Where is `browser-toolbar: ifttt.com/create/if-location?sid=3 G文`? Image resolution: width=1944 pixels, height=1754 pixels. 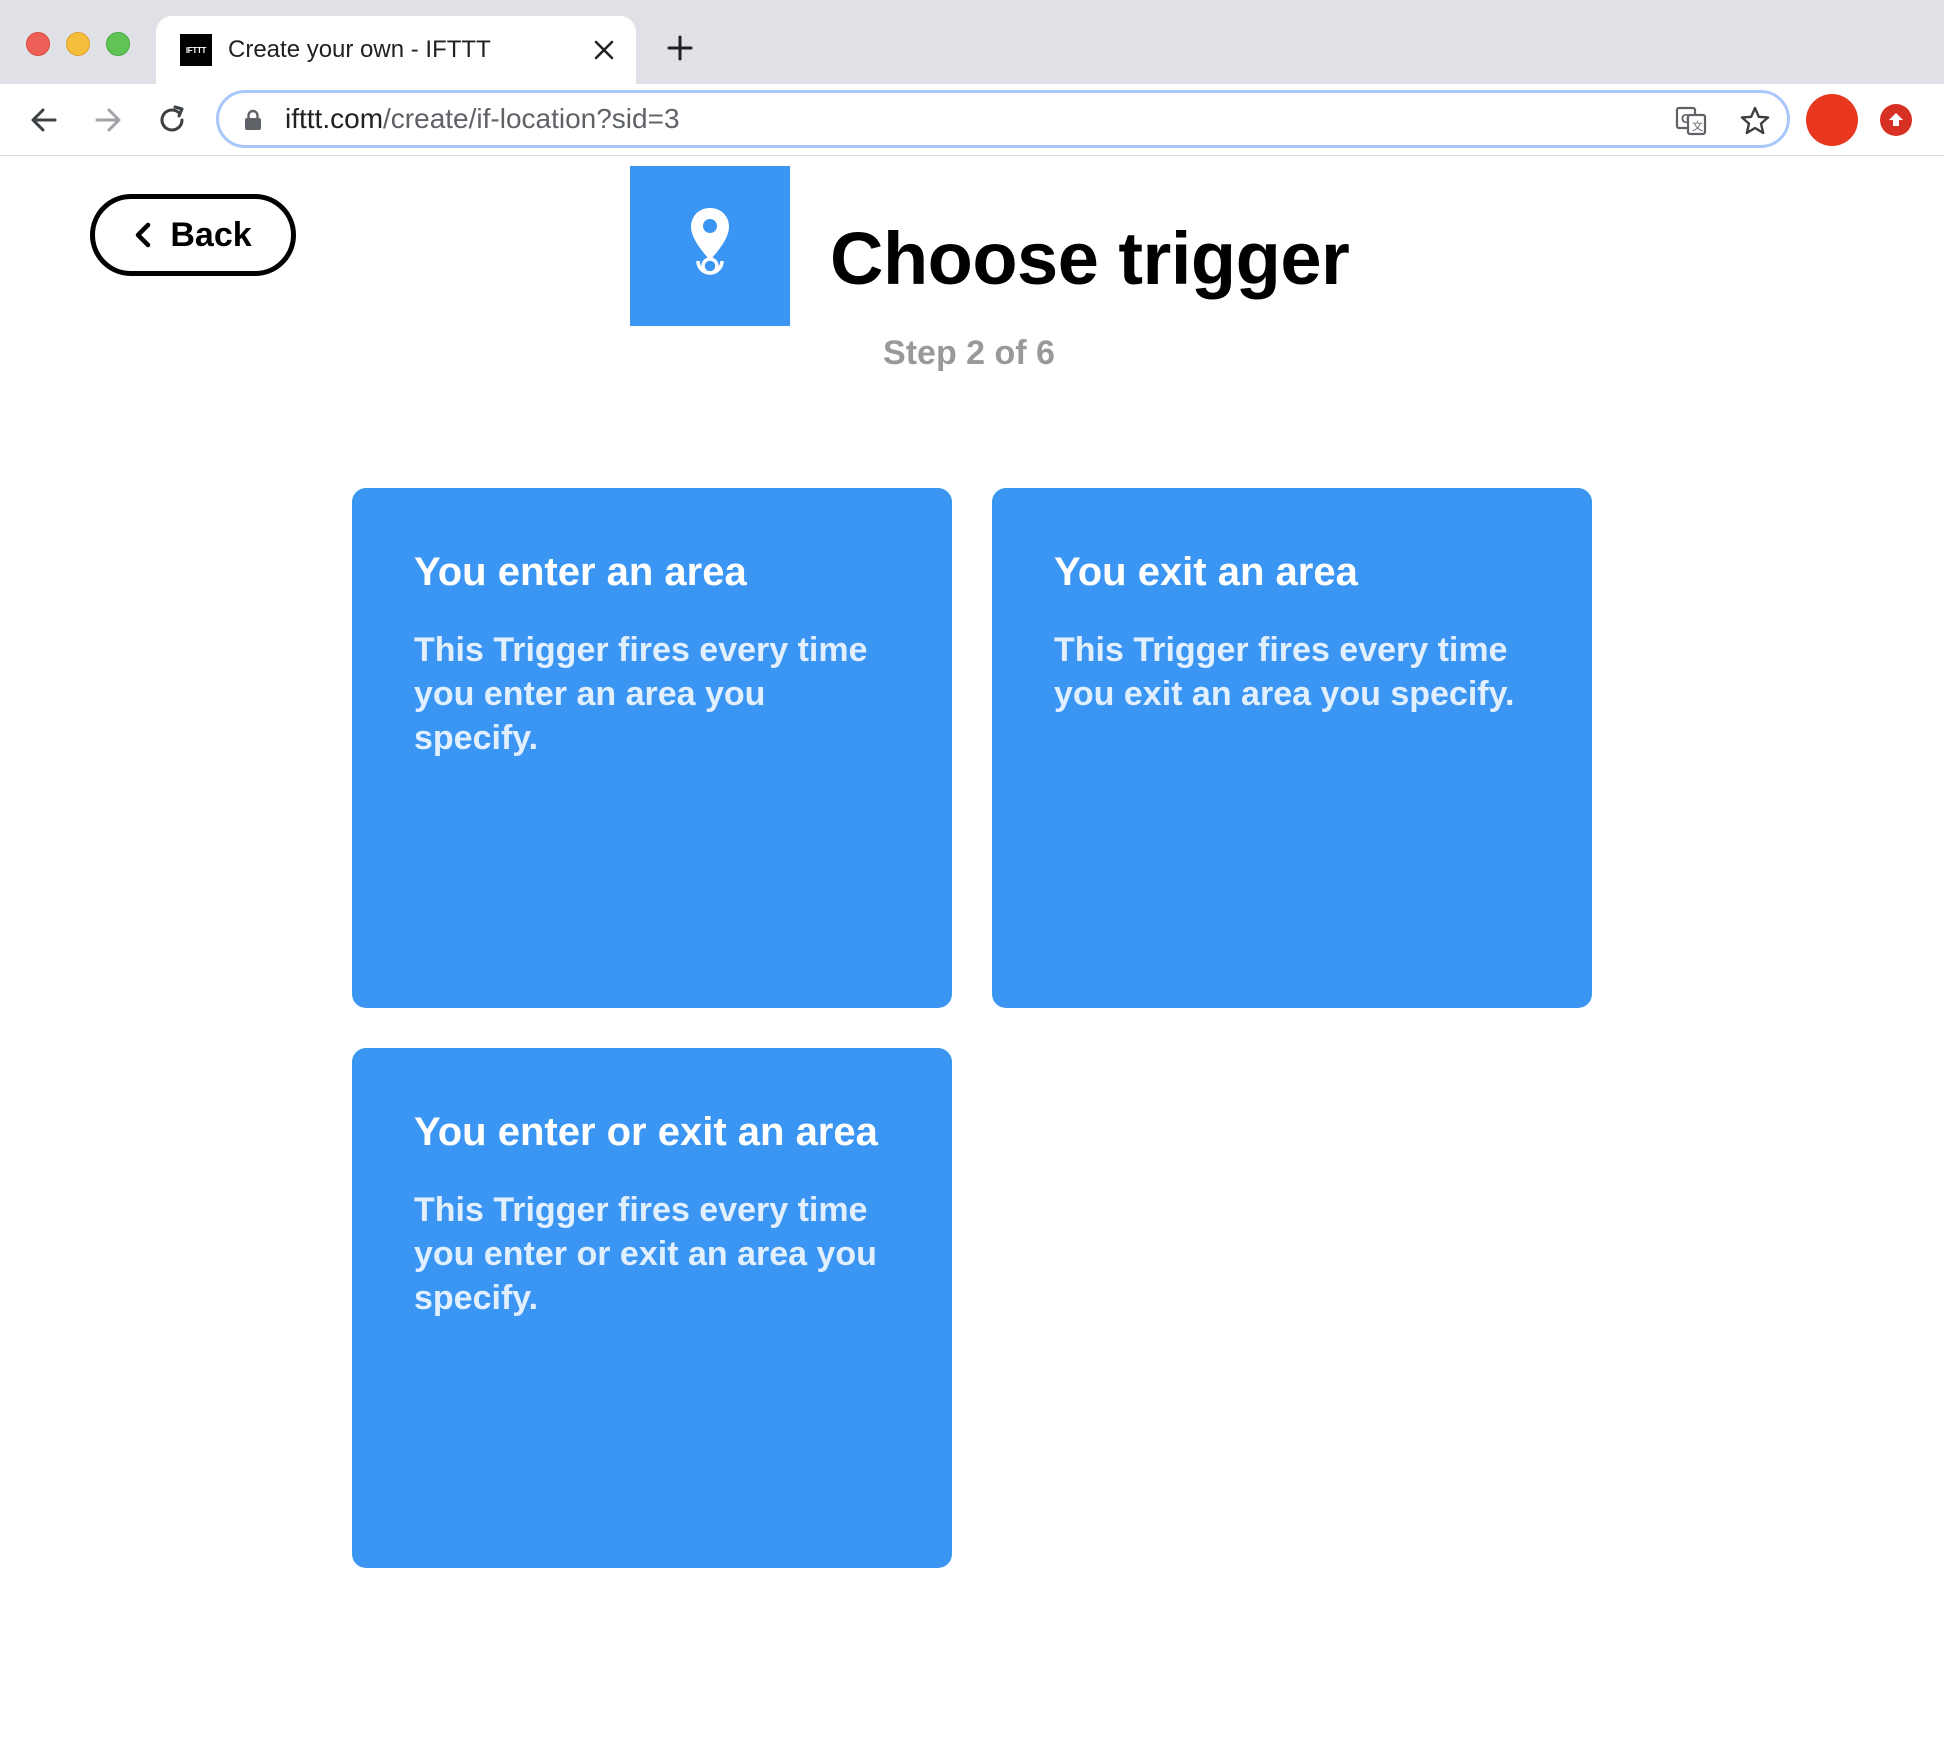
browser-toolbar: ifttt.com/create/if-location?sid=3 G文 is located at coordinates (972, 120).